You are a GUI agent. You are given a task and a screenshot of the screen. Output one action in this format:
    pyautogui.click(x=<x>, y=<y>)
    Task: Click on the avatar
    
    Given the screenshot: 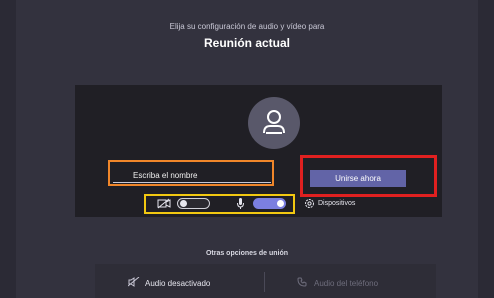 What is the action you would take?
    pyautogui.click(x=274, y=123)
    